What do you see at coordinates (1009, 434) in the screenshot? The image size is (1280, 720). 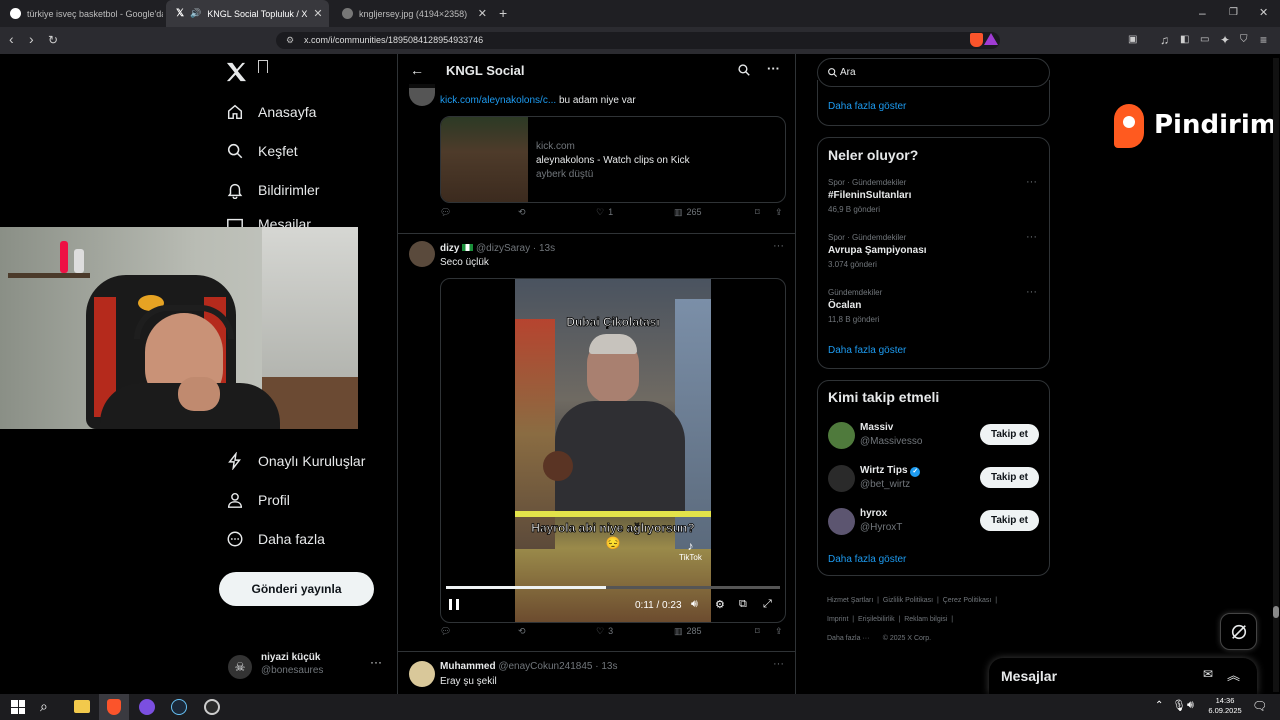 I see `follow-button: Takip et` at bounding box center [1009, 434].